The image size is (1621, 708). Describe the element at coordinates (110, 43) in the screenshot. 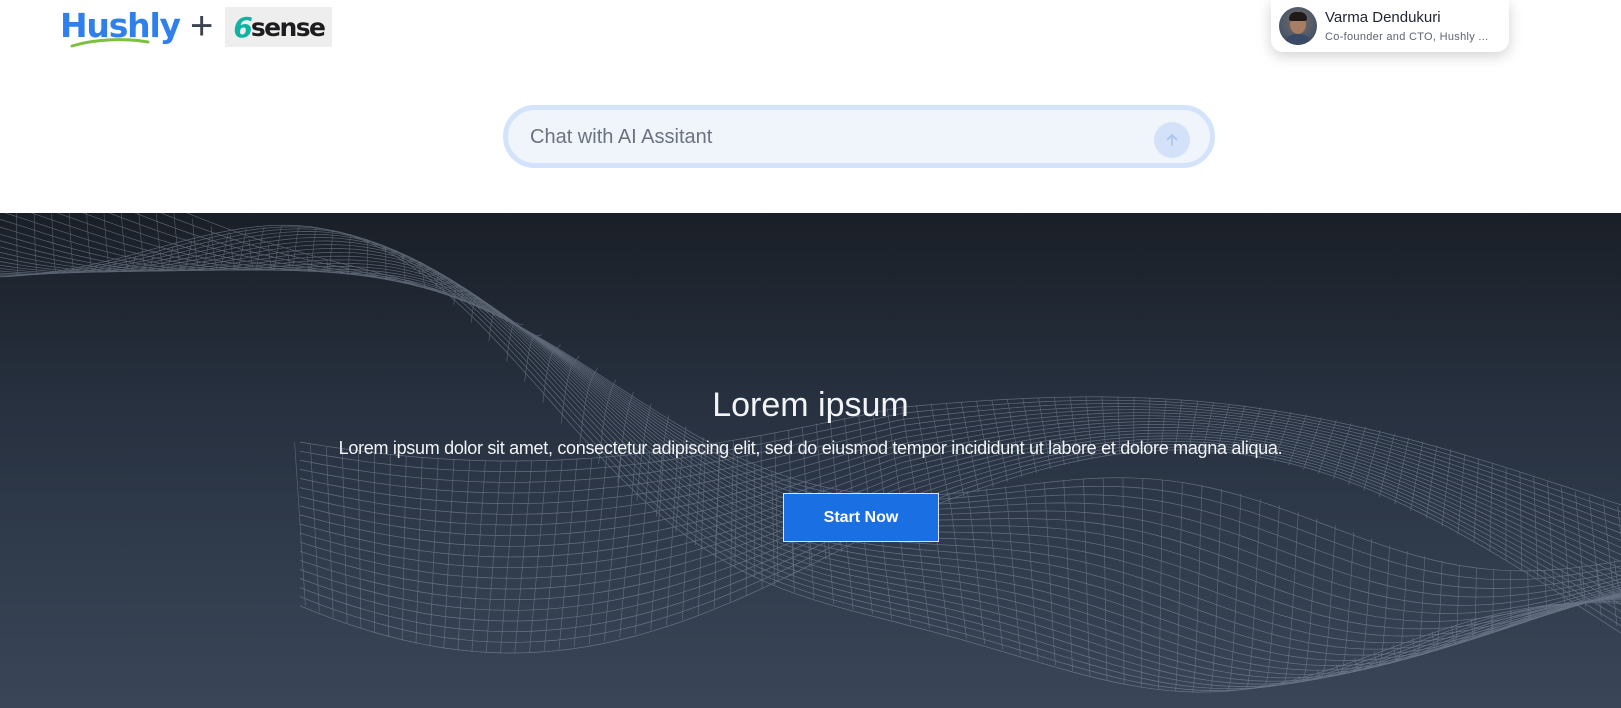

I see `hushly-swoosh-icon` at that location.